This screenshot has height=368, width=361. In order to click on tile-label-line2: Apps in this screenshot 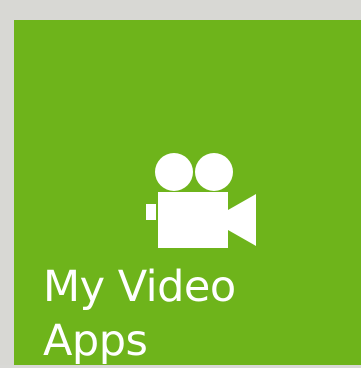, I will do `click(95, 341)`.